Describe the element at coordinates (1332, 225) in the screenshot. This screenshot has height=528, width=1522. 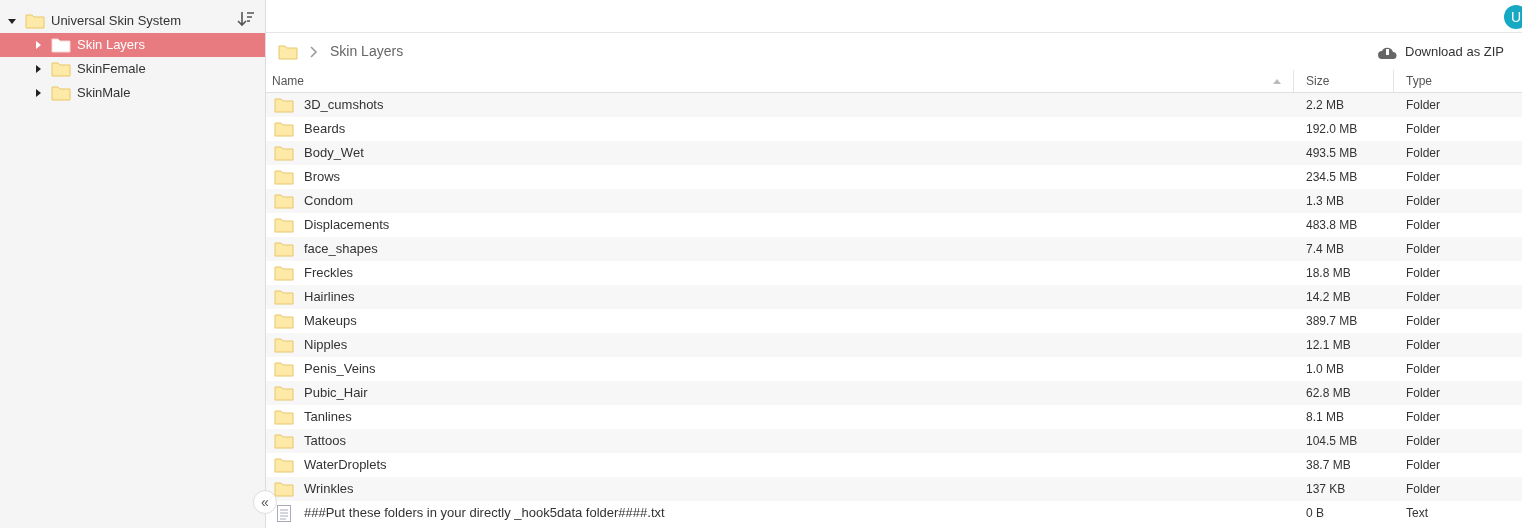
I see `size-cell-text: 483.8 MB` at that location.